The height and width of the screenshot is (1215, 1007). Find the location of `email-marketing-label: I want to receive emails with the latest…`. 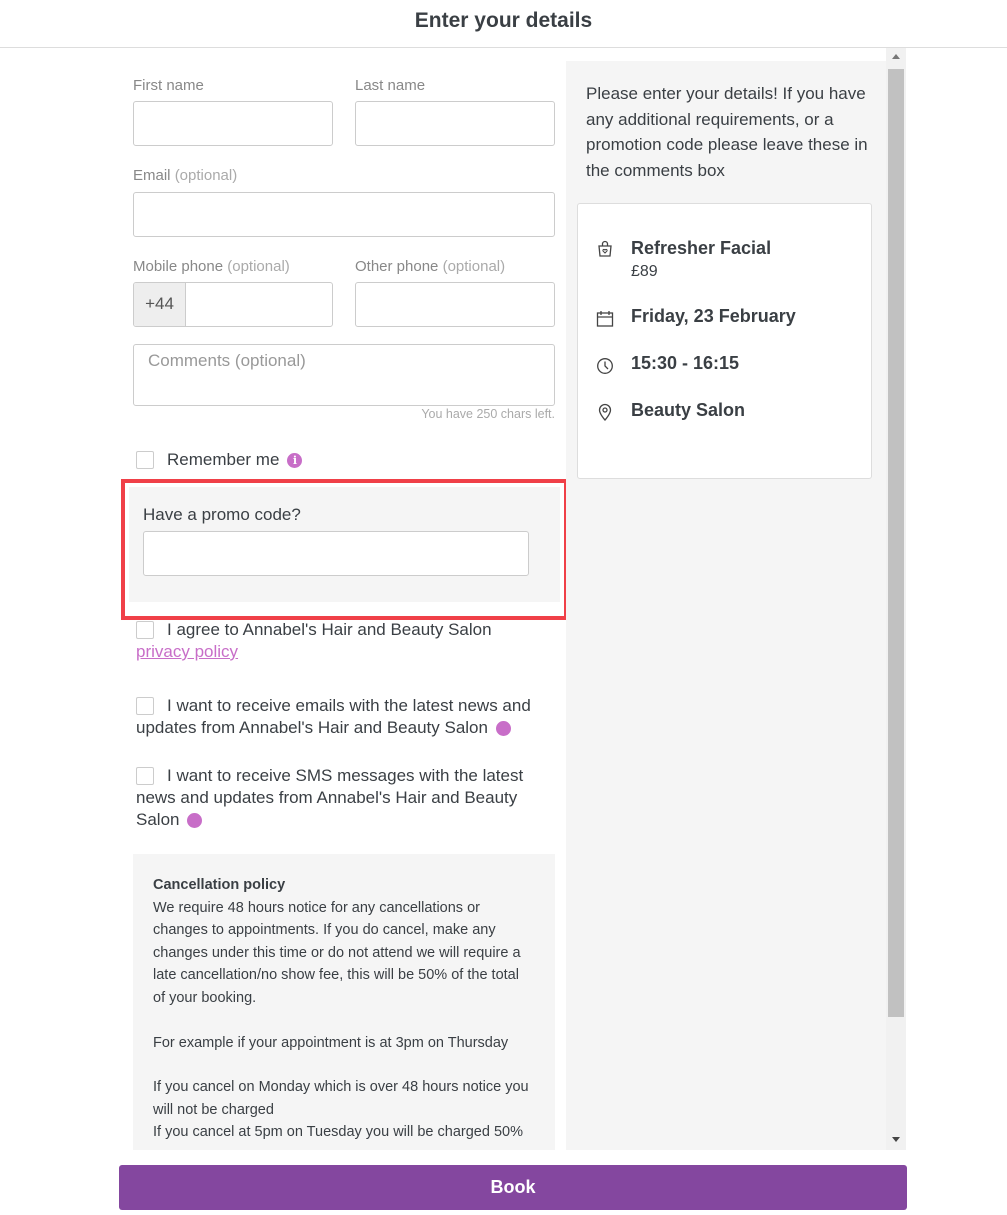

email-marketing-label: I want to receive emails with the latest… is located at coordinates (334, 716).